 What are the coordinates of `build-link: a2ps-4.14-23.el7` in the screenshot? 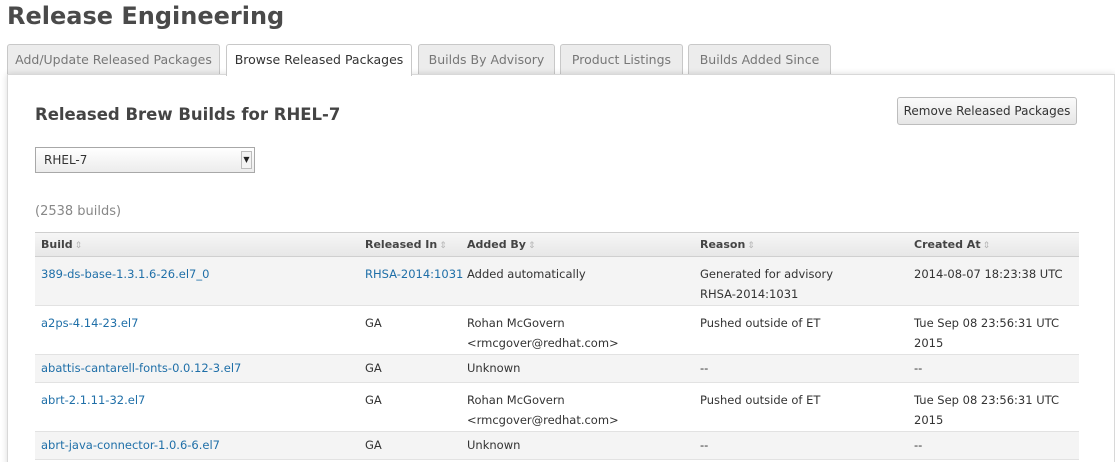 It's located at (89, 323).